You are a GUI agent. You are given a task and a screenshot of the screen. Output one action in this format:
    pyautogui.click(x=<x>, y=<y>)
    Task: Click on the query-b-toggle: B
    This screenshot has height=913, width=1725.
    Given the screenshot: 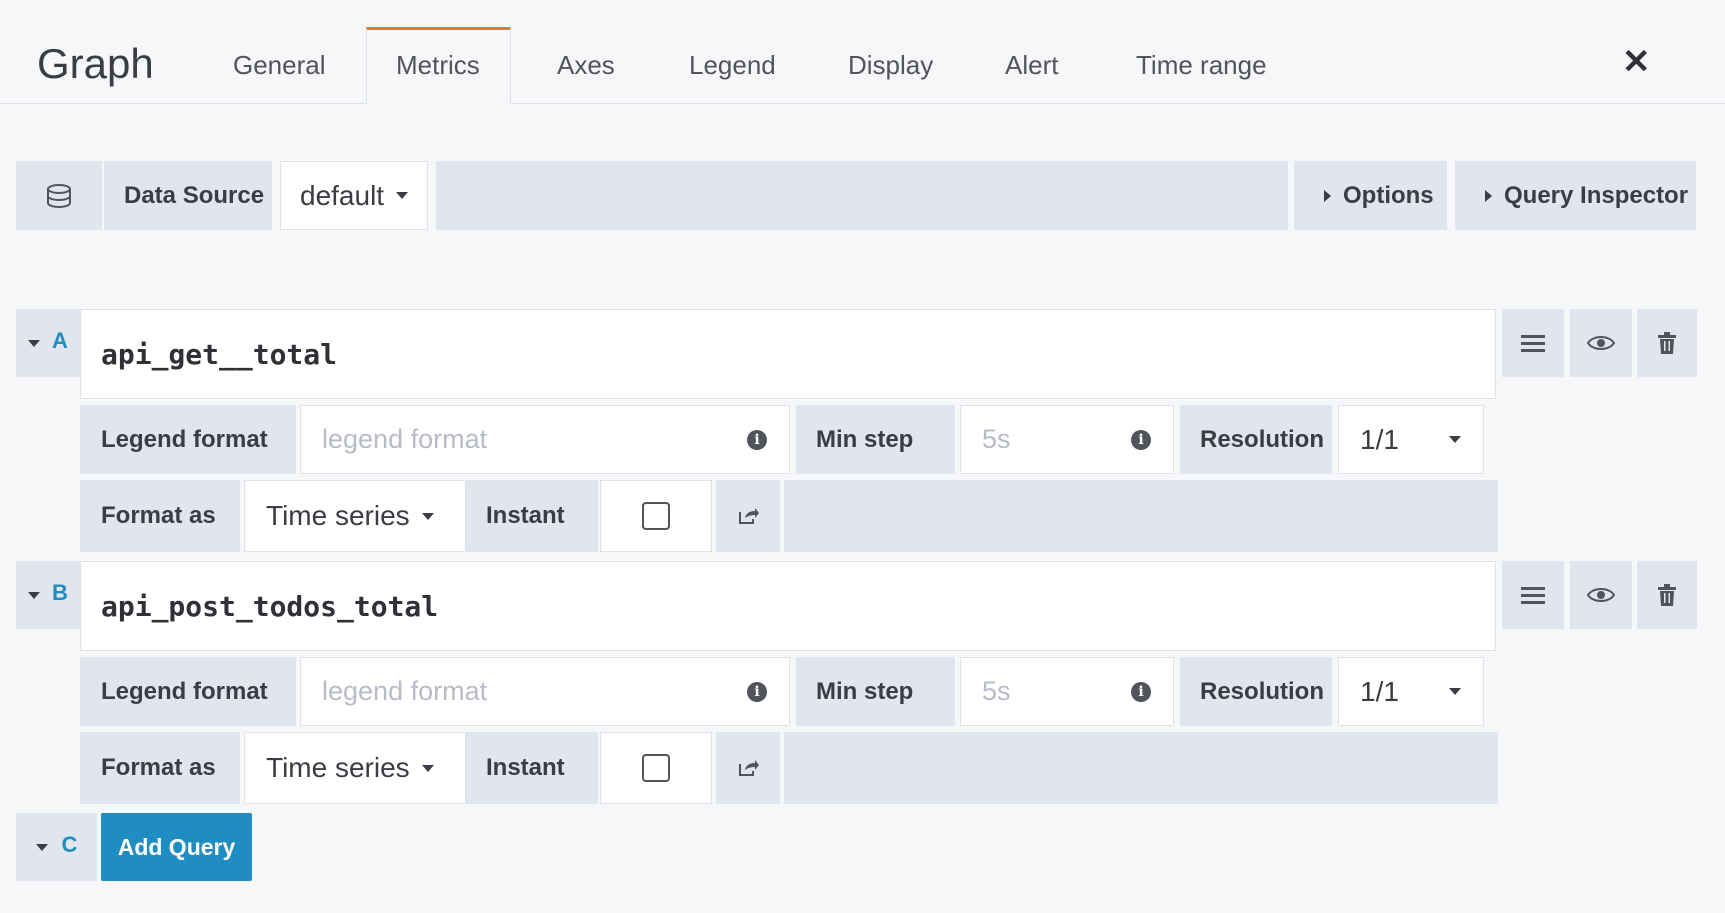 What is the action you would take?
    pyautogui.click(x=48, y=595)
    